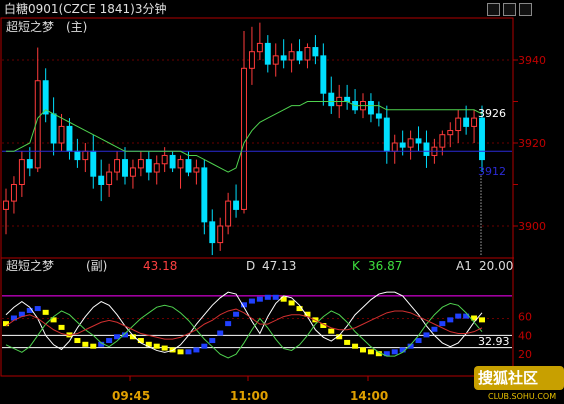 Image resolution: width=564 pixels, height=404 pixels. I want to click on sub-tick-label: 20, so click(525, 354).